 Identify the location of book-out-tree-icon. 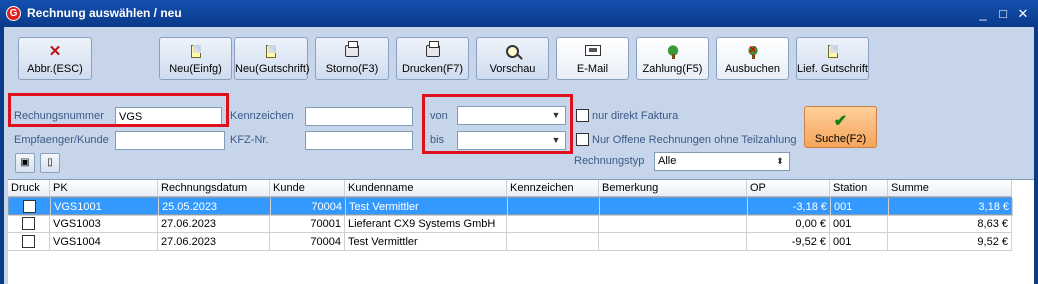
(752, 52).